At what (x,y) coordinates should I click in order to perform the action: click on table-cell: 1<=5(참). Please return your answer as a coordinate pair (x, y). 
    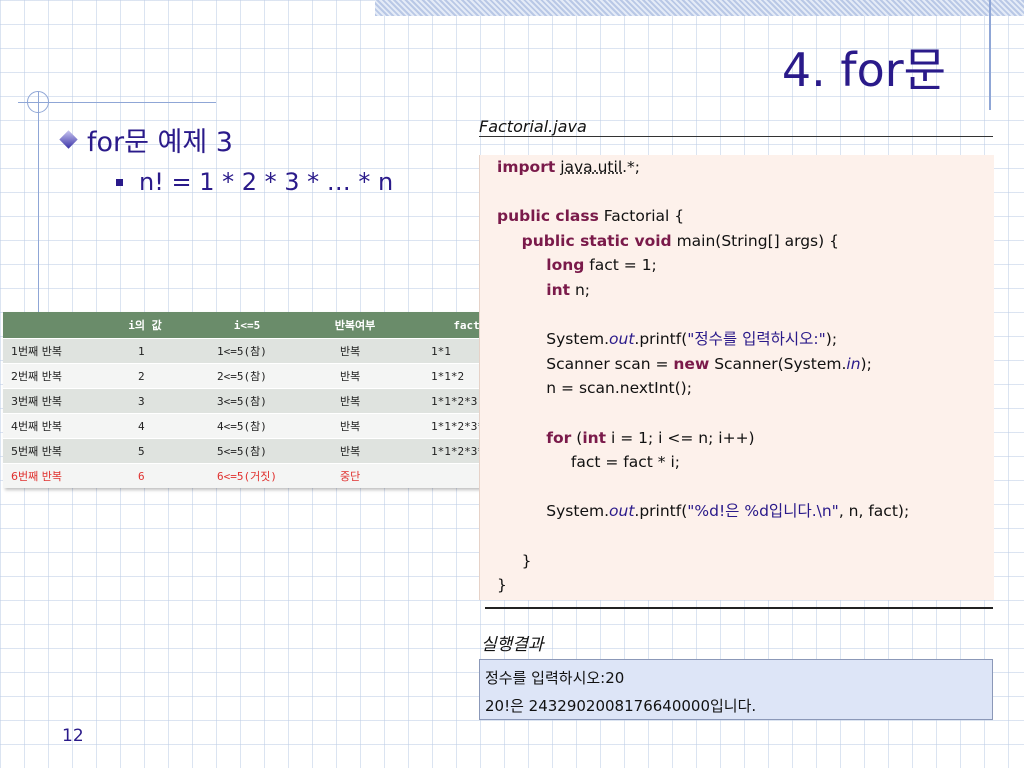
    Looking at the image, I should click on (247, 351).